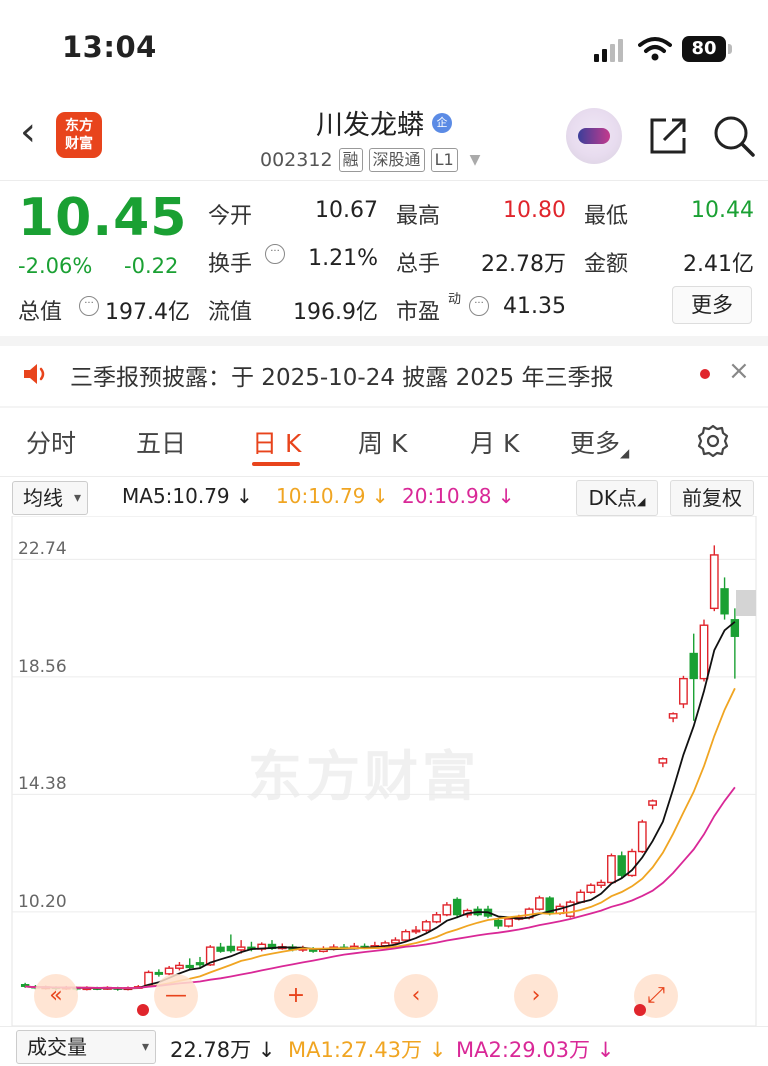  Describe the element at coordinates (223, 1050) in the screenshot. I see `volume-value: 22.78万 ↓` at that location.